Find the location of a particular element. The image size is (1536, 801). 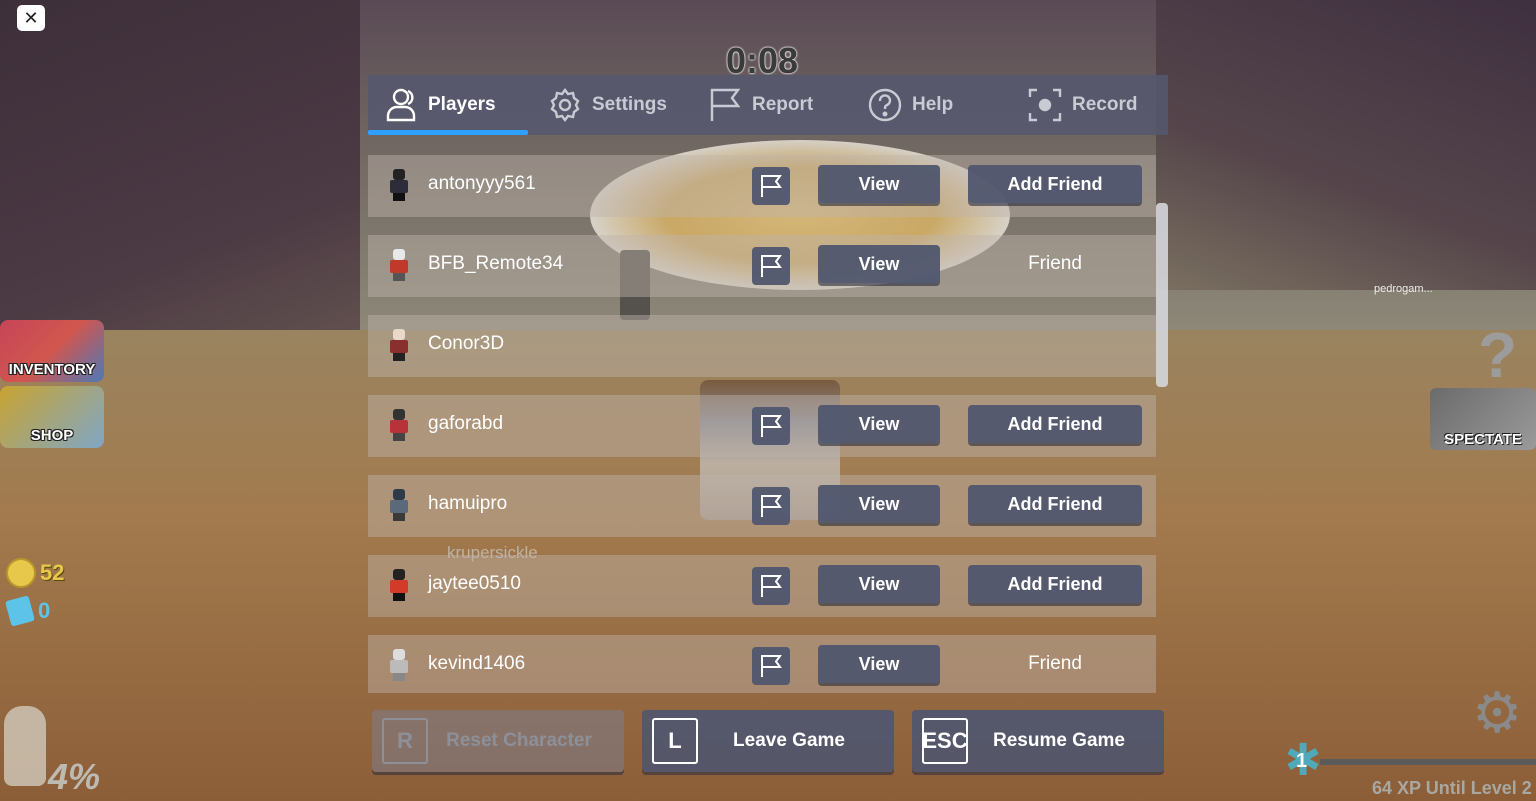

mascot-icon is located at coordinates (25, 746).